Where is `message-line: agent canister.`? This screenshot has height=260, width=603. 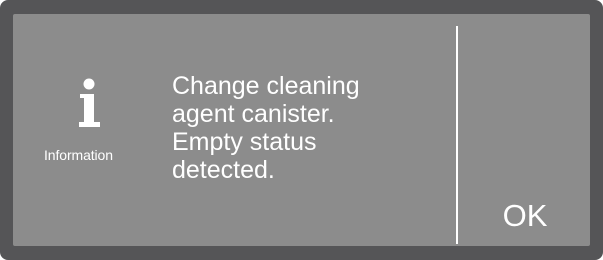 message-line: agent canister. is located at coordinates (253, 114).